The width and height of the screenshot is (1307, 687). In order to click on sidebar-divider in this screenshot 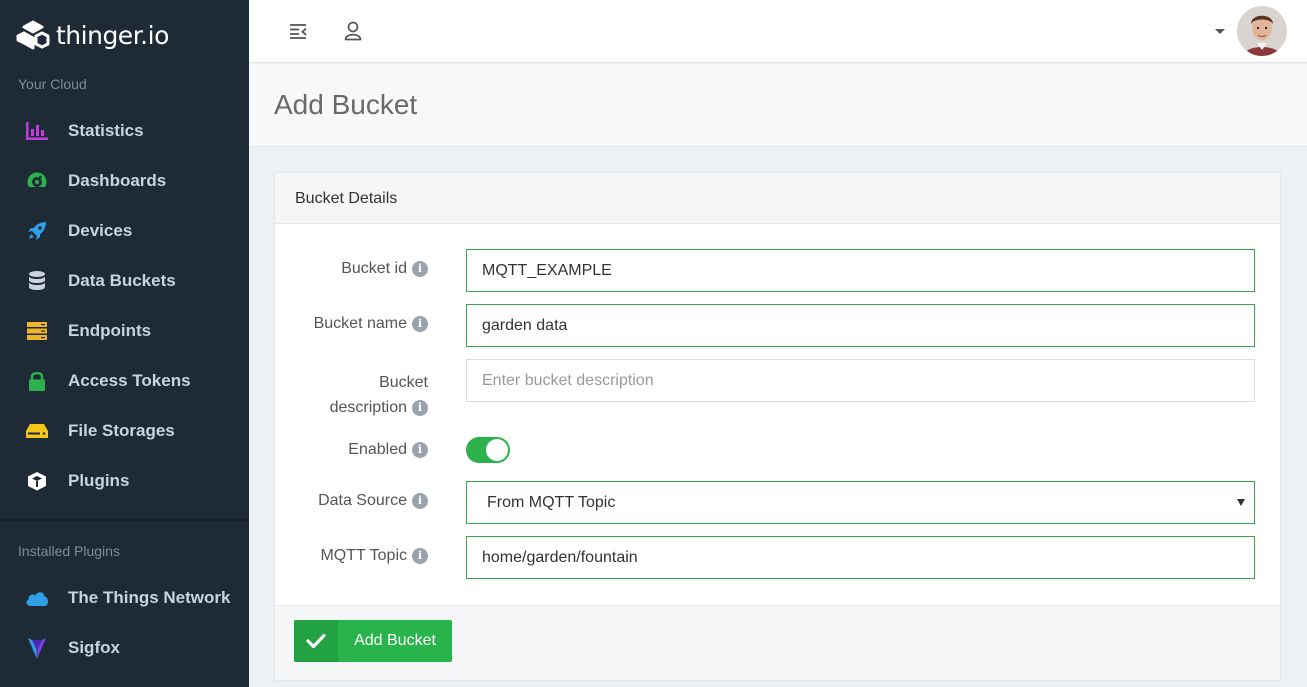, I will do `click(124, 520)`.